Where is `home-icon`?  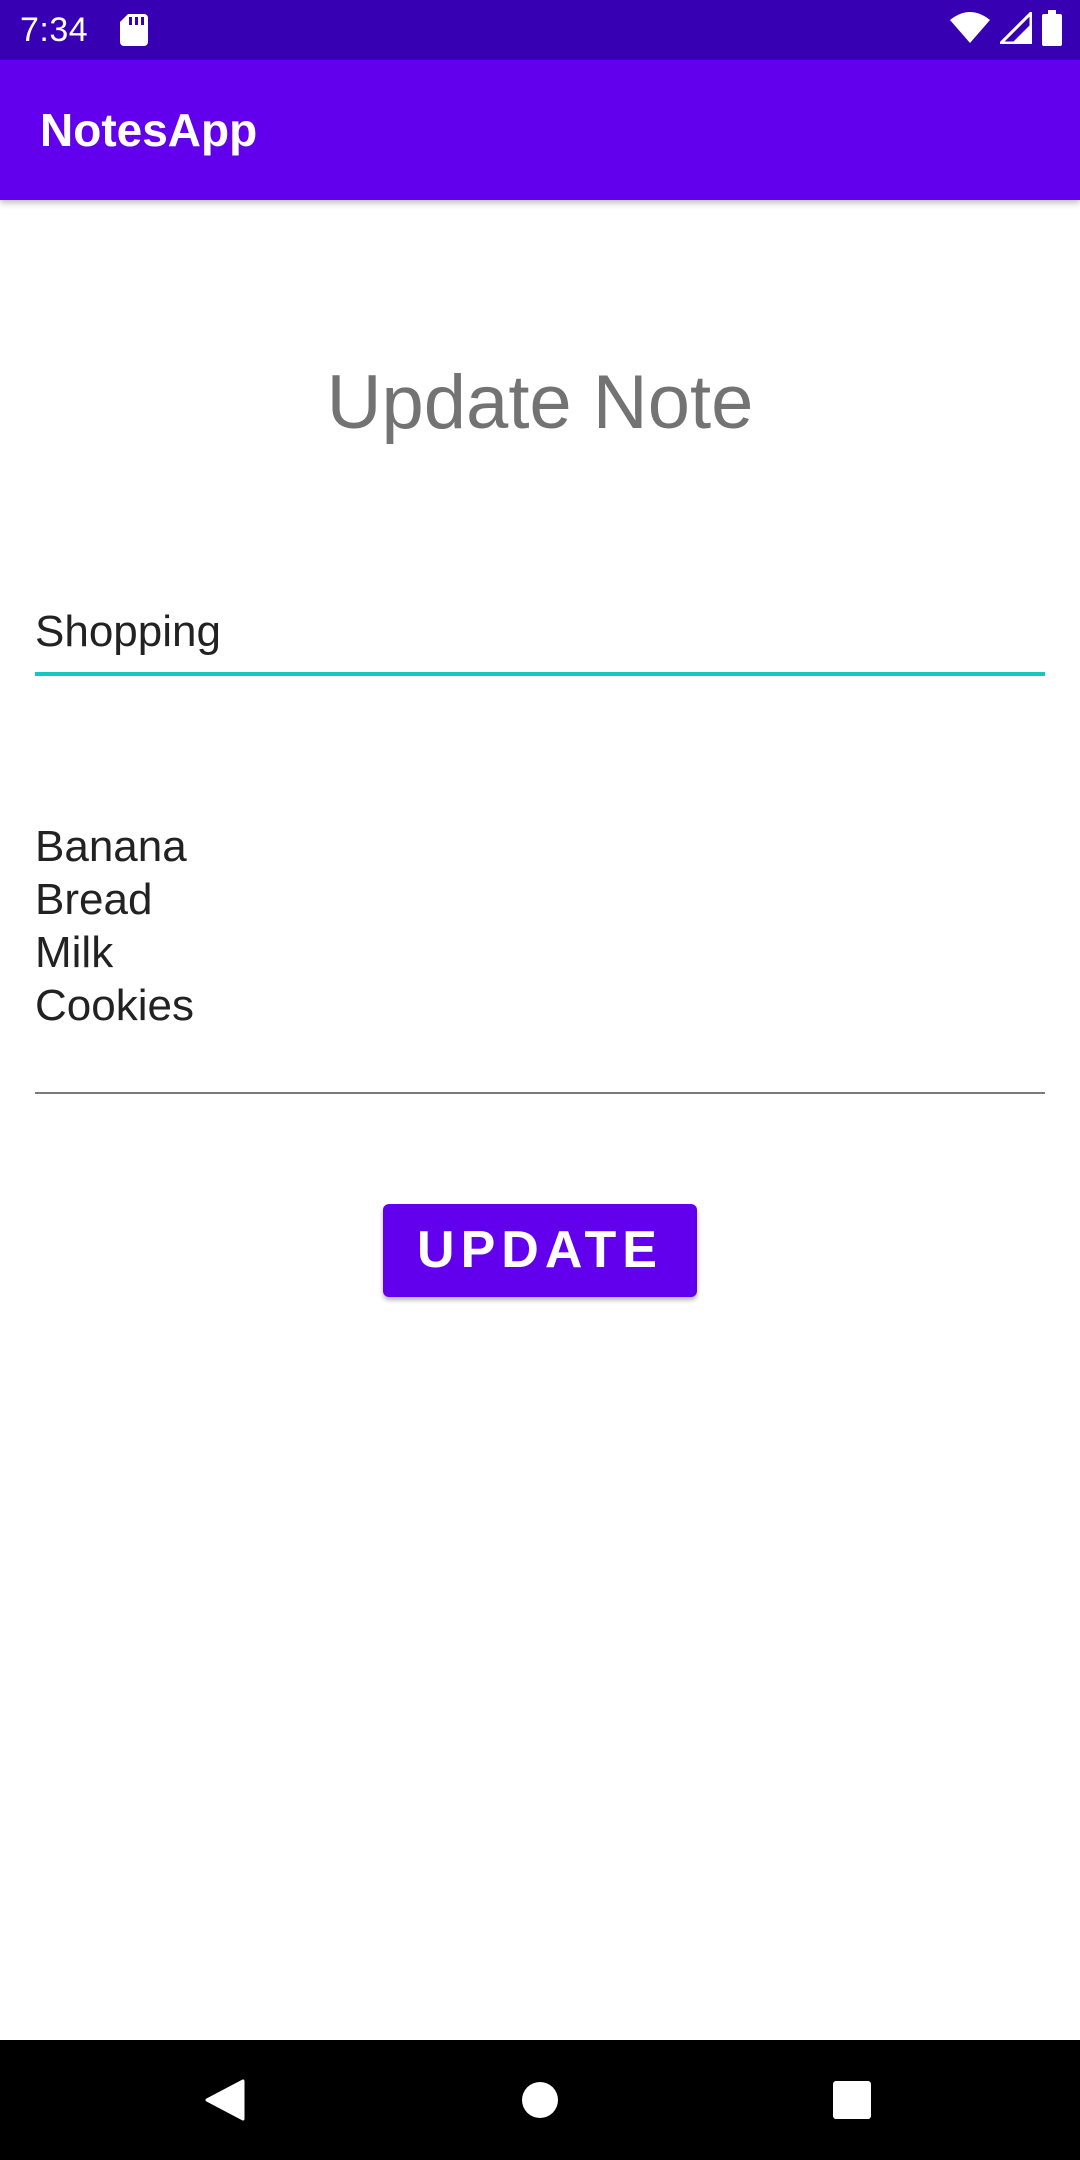
home-icon is located at coordinates (540, 2100).